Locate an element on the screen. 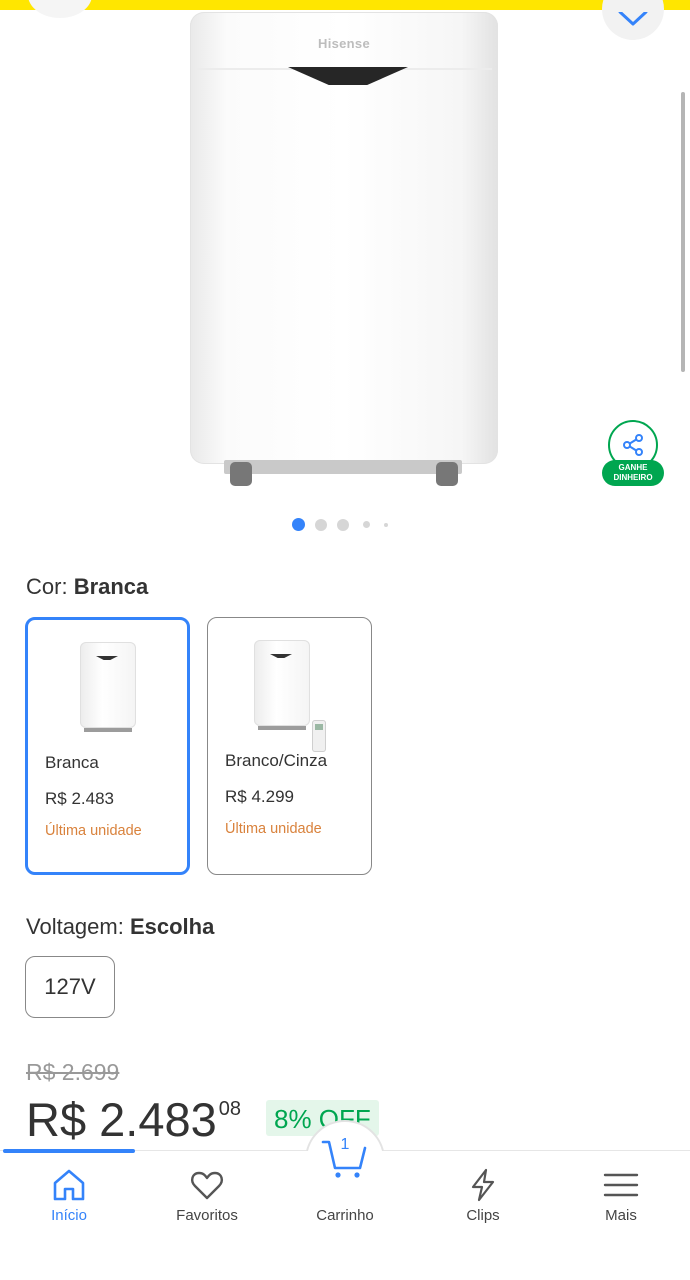 The height and width of the screenshot is (1280, 690). remote-control is located at coordinates (319, 736).